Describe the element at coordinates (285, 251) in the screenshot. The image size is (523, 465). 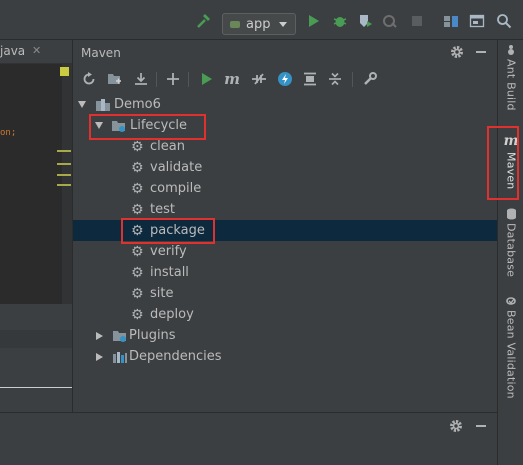
I see `lifecycle-phase: ⚙ verify` at that location.